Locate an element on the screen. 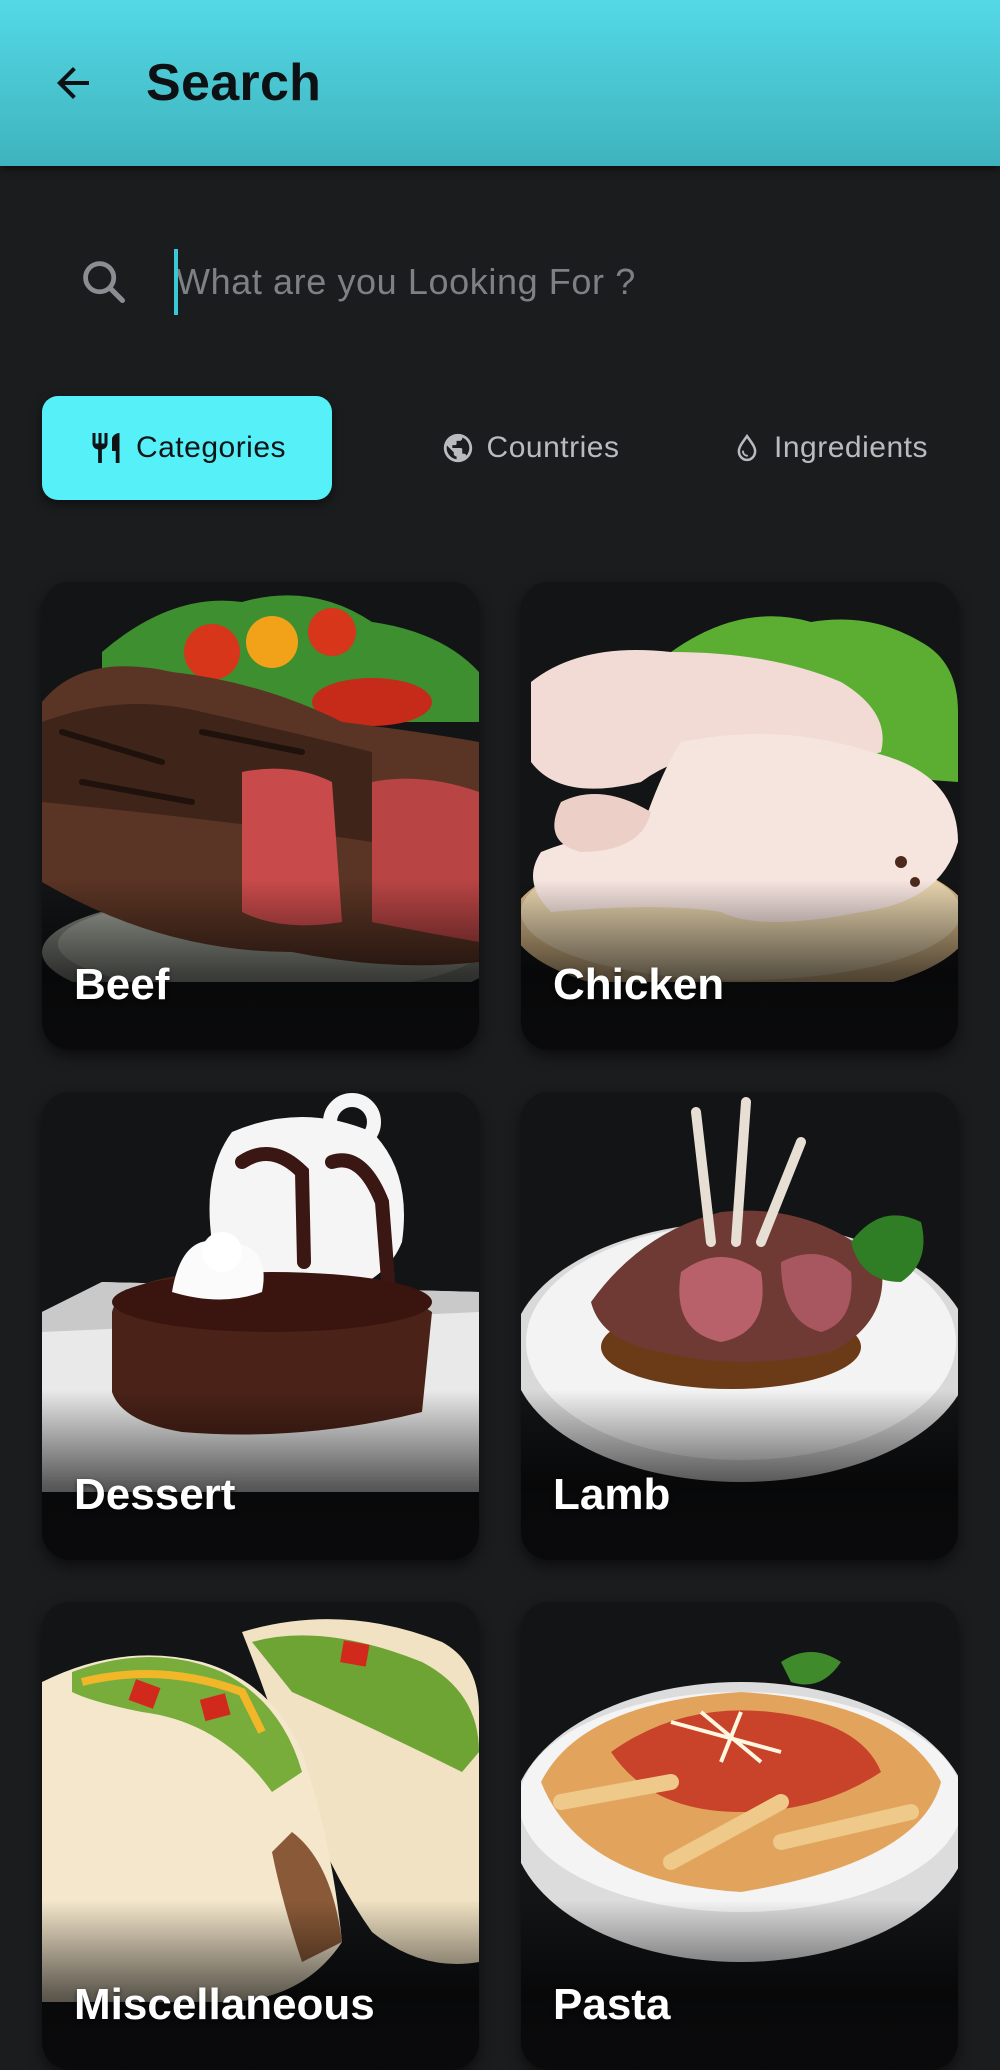 Image resolution: width=1000 pixels, height=2070 pixels. text-cursor is located at coordinates (176, 282).